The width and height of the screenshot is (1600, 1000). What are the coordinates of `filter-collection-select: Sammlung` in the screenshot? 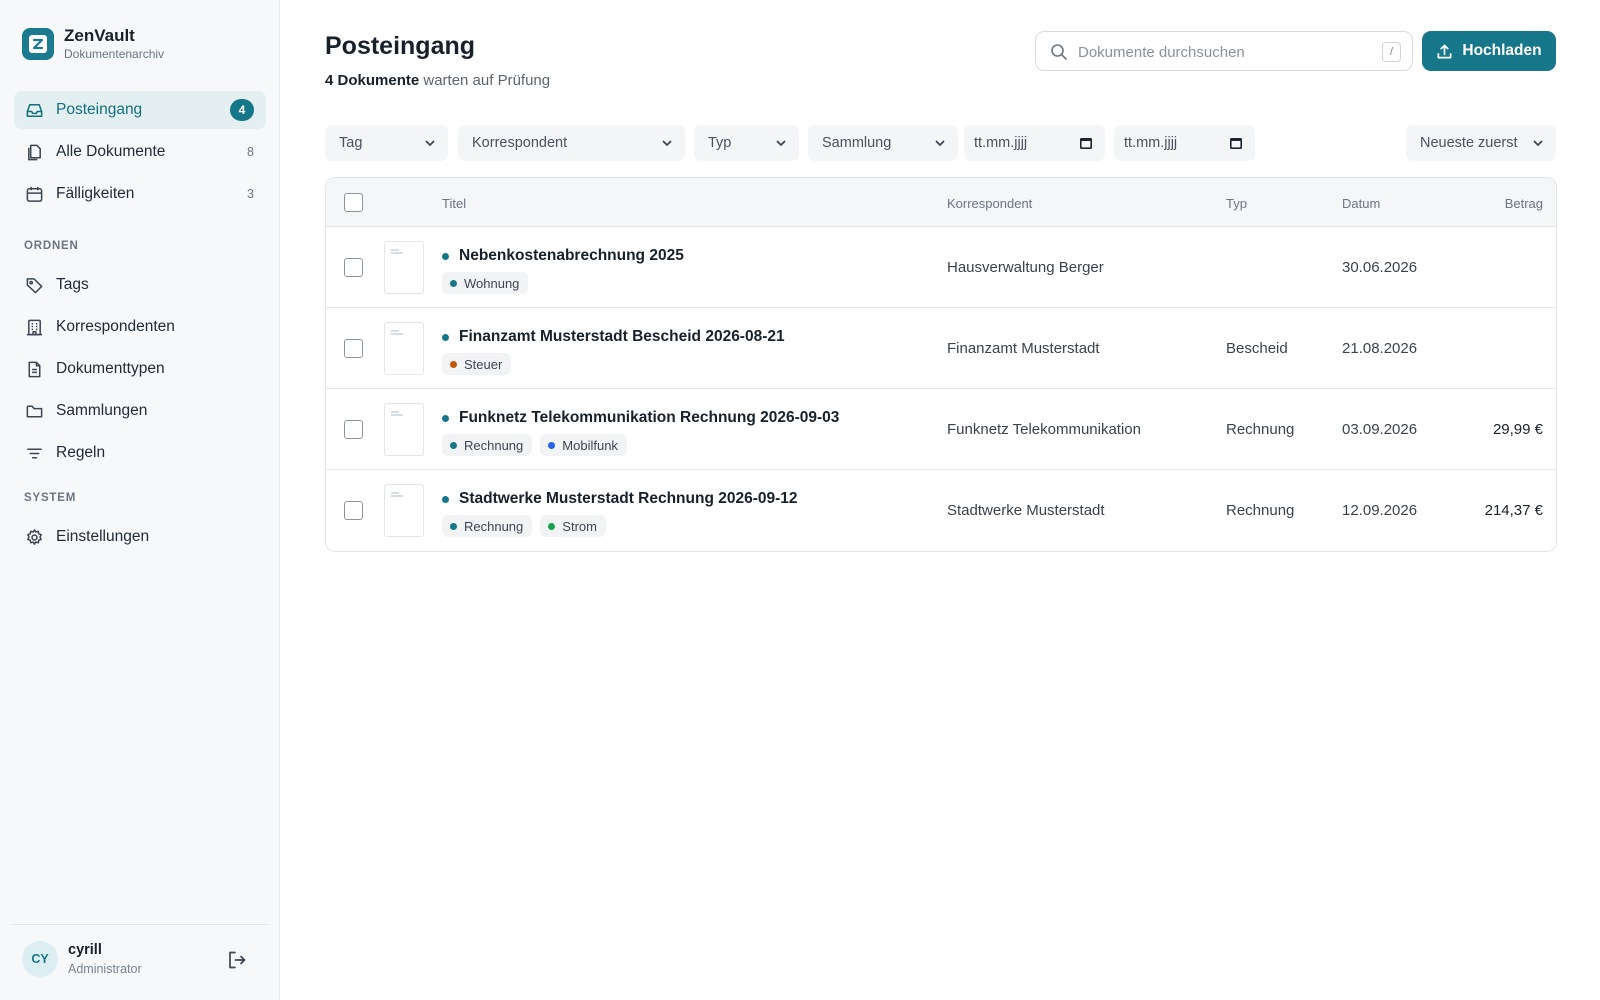 It's located at (883, 143).